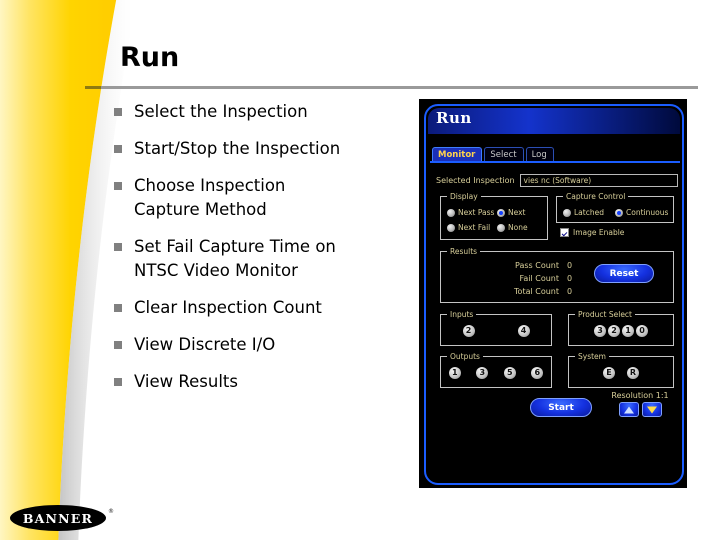 This screenshot has height=540, width=720. I want to click on list-item: View Discrete I/O, so click(264, 345).